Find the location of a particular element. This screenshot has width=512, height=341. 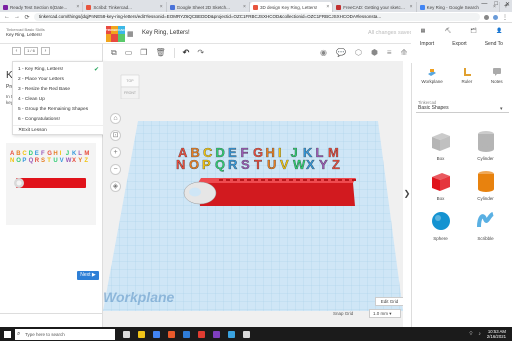

lesson-step-item: 2 - Place Your Letters is located at coordinates (58, 79).